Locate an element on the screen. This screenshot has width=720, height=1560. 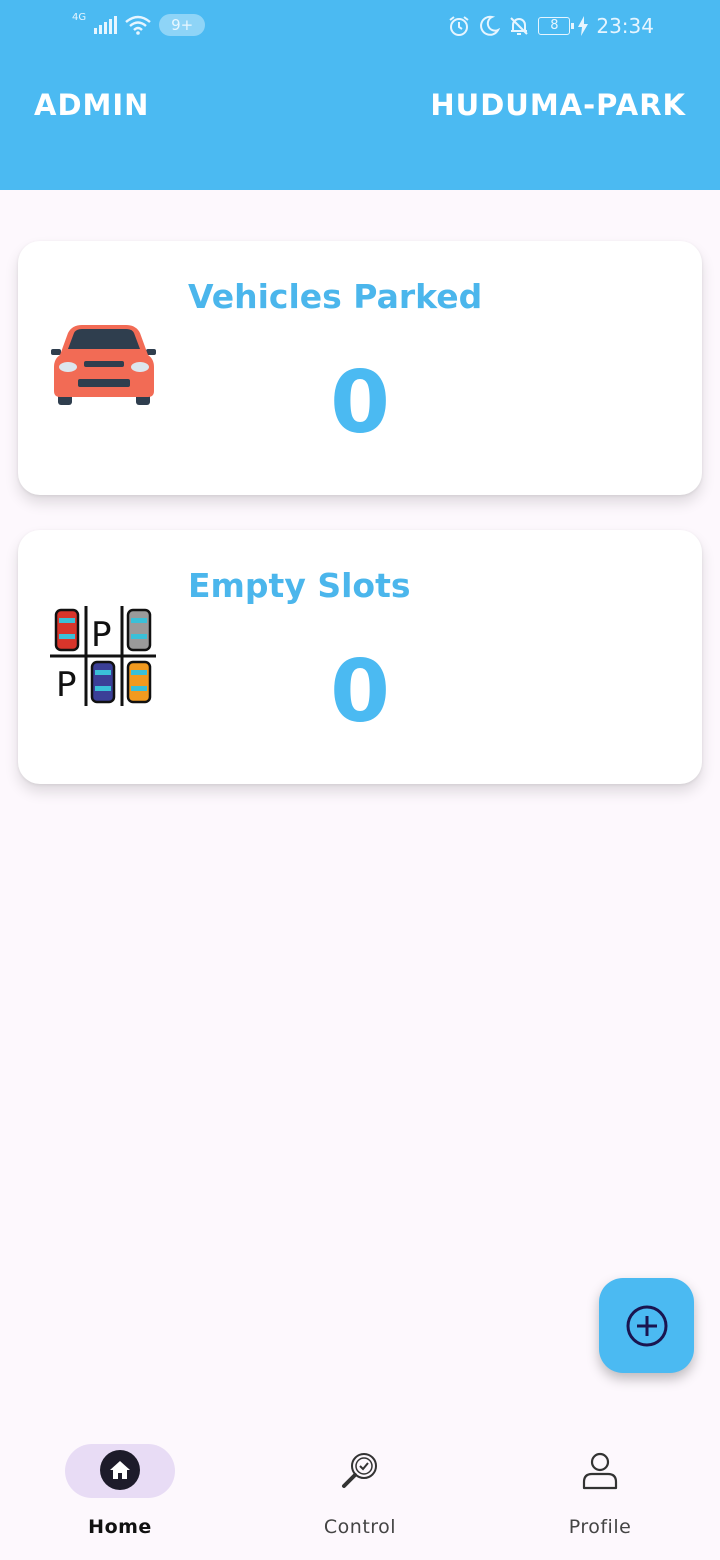
search-check-icon is located at coordinates (359, 1470).